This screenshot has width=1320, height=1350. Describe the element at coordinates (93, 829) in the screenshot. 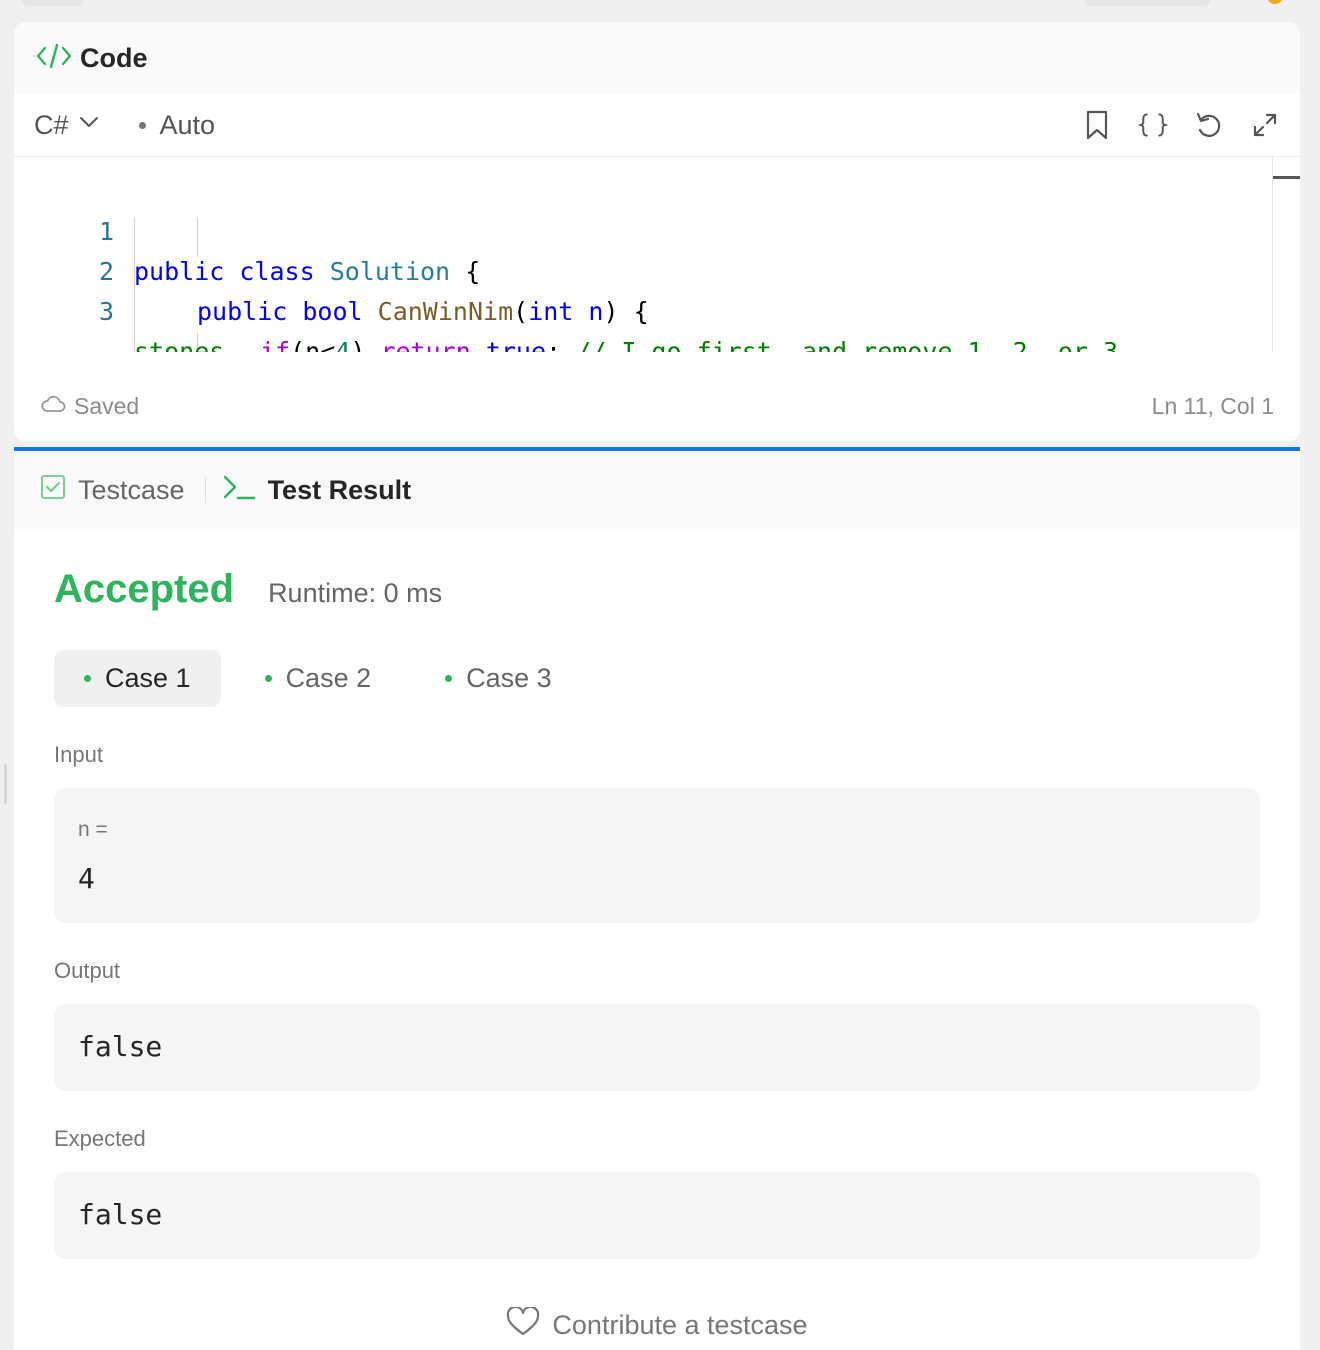

I see `input-var-name: n =` at that location.